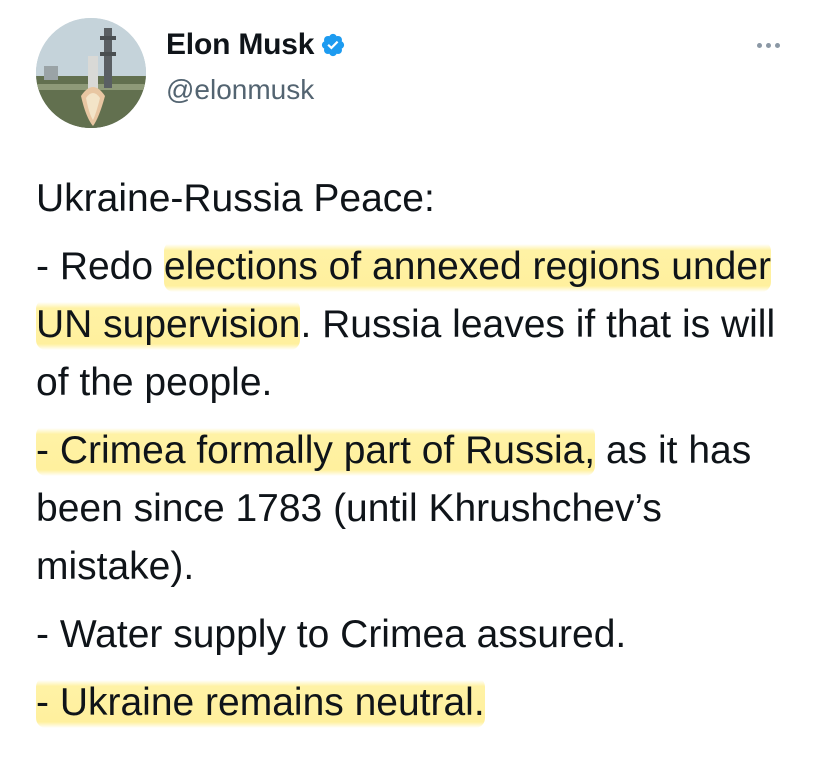 This screenshot has width=824, height=776. Describe the element at coordinates (235, 198) in the screenshot. I see `tweet-title: Ukraine-Russia Peace:` at that location.